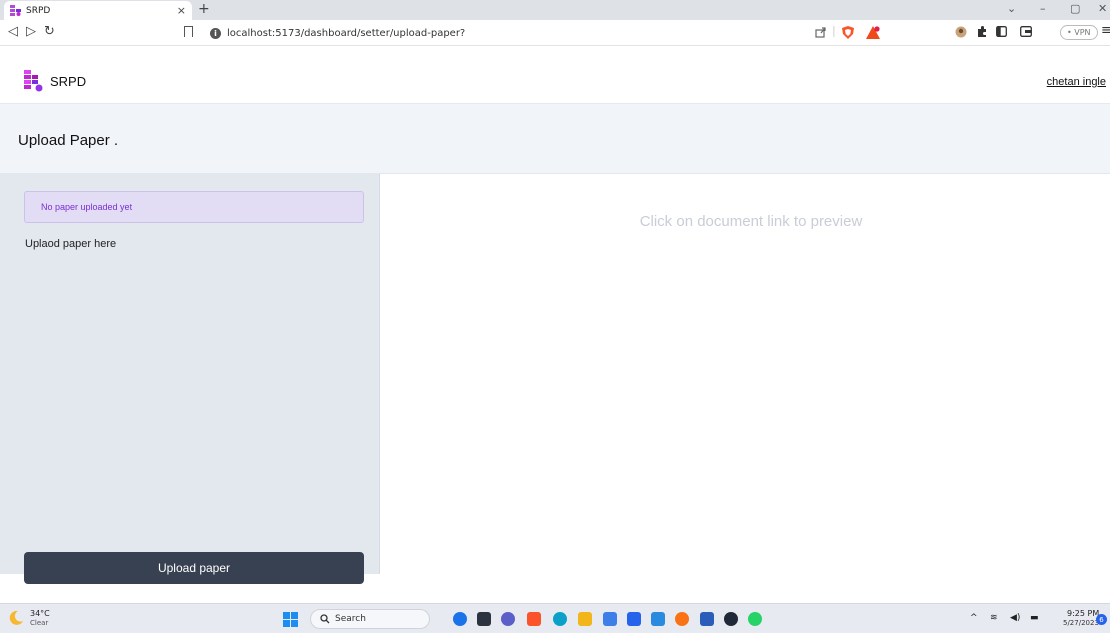 The width and height of the screenshot is (1110, 633). I want to click on reload-icon: ↻, so click(49, 31).